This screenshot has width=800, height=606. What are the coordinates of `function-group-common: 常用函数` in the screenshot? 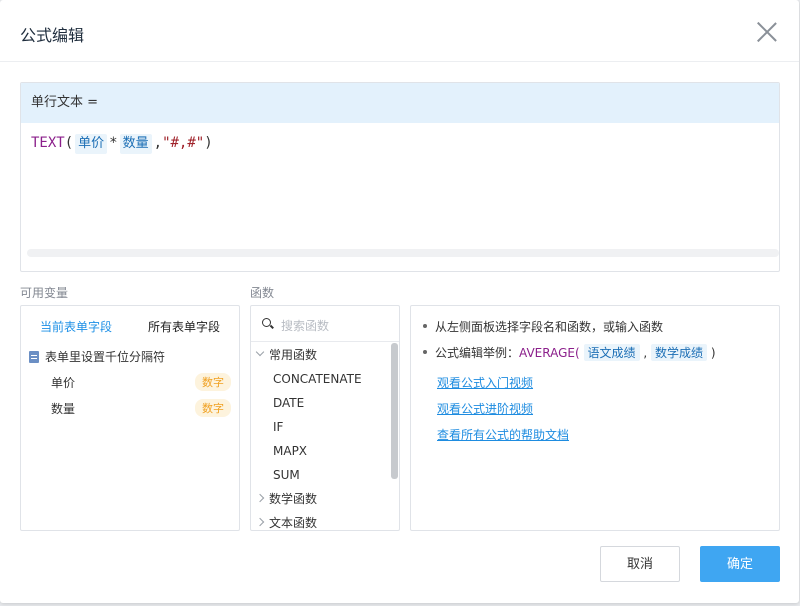 It's located at (321, 355).